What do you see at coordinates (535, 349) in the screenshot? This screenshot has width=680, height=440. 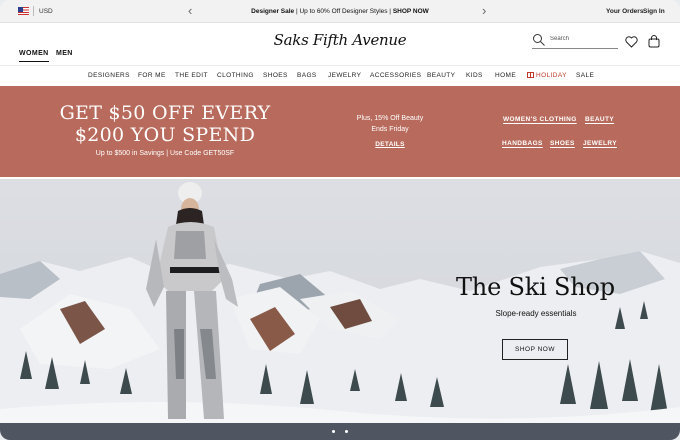 I see `shop-now-button: SHOP NOW` at bounding box center [535, 349].